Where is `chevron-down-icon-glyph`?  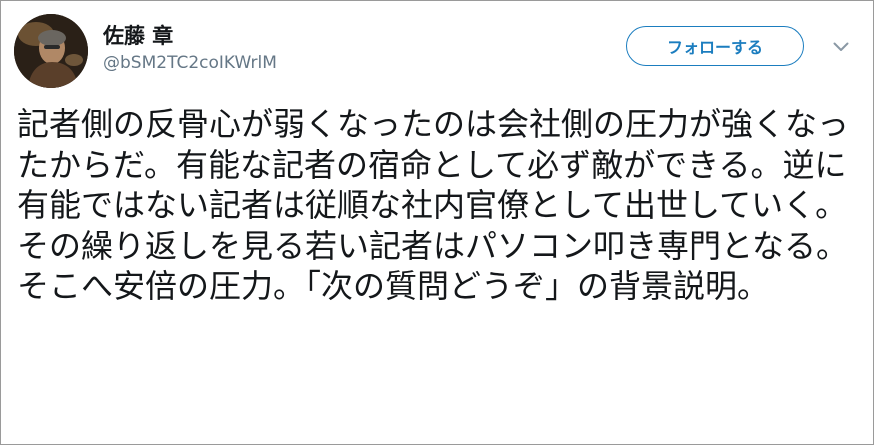
chevron-down-icon-glyph is located at coordinates (841, 46).